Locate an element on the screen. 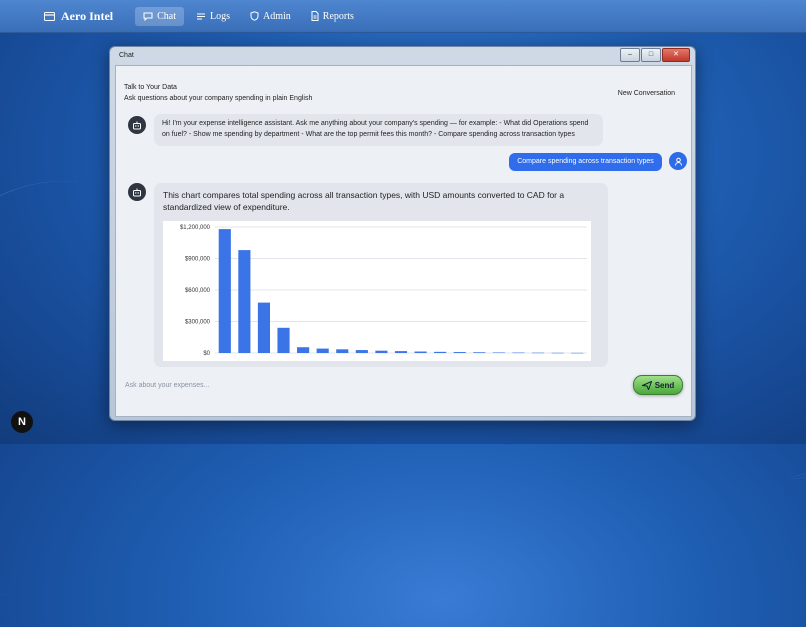 The width and height of the screenshot is (806, 627). credit-card-icon is located at coordinates (49, 16).